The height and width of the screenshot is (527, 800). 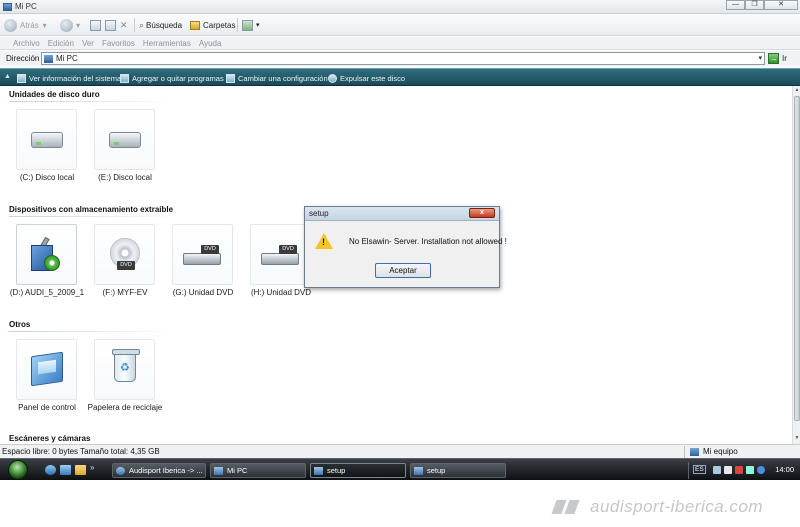 What do you see at coordinates (482, 213) in the screenshot?
I see `dialog-close-button: x` at bounding box center [482, 213].